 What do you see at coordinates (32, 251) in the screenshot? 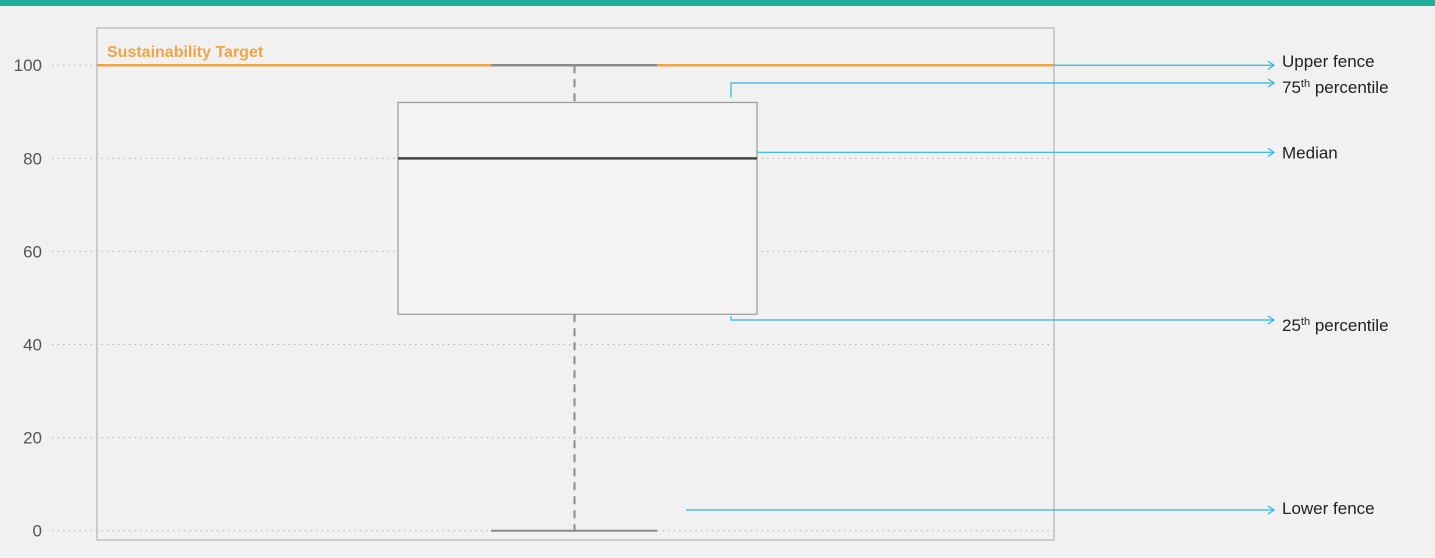
I see `y-tick-label-60: 60` at bounding box center [32, 251].